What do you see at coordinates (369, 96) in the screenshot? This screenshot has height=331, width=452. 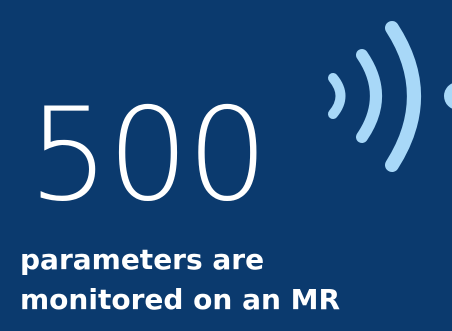 I see `signal-arc-medium` at bounding box center [369, 96].